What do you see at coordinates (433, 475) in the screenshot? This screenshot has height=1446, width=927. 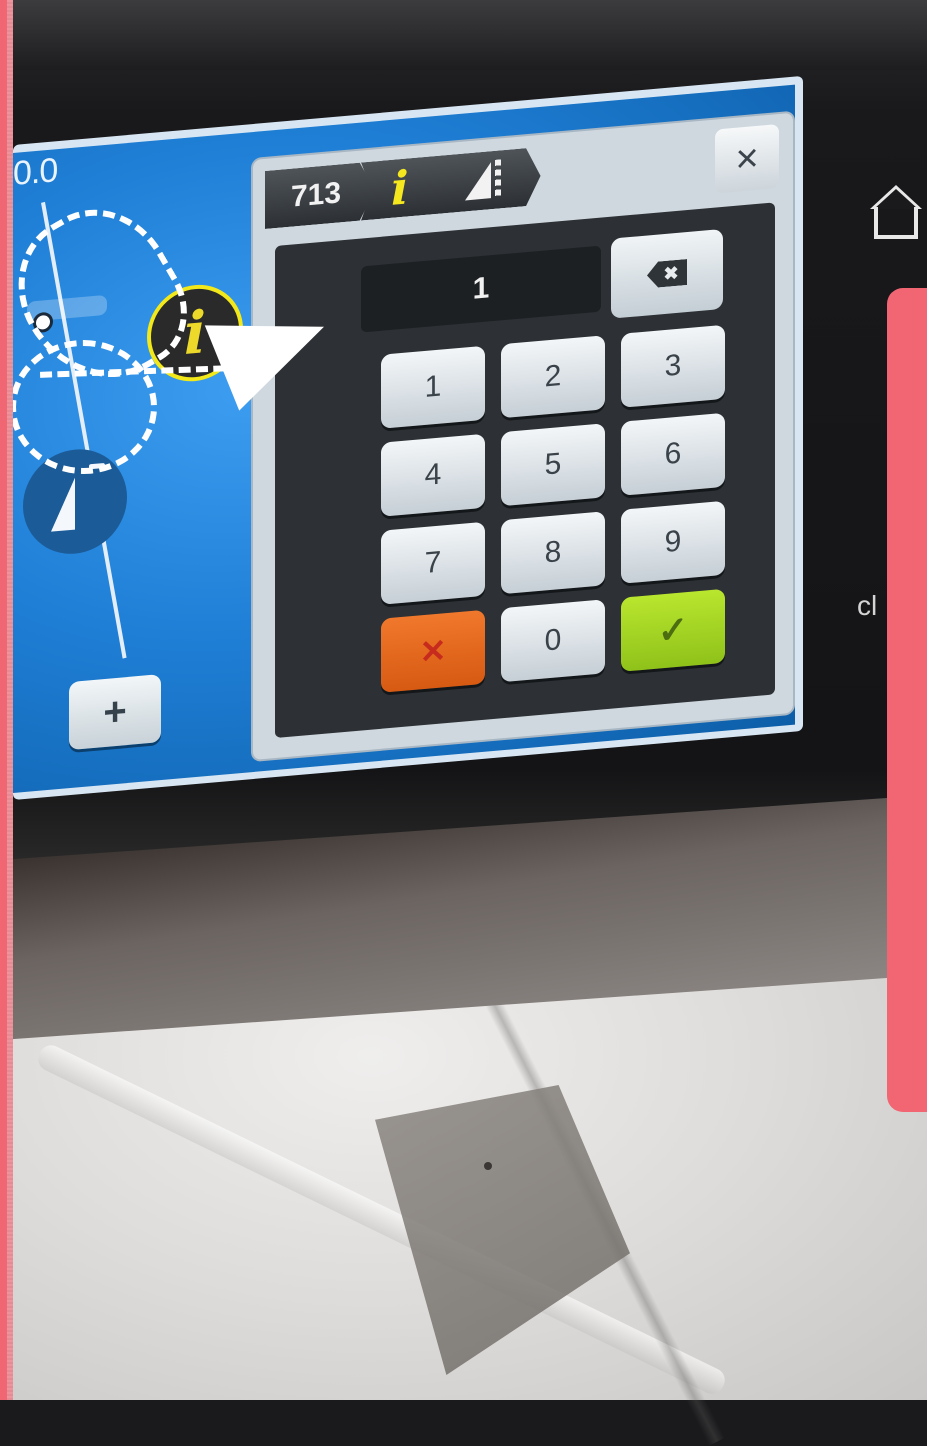 I see `key-4: 4` at bounding box center [433, 475].